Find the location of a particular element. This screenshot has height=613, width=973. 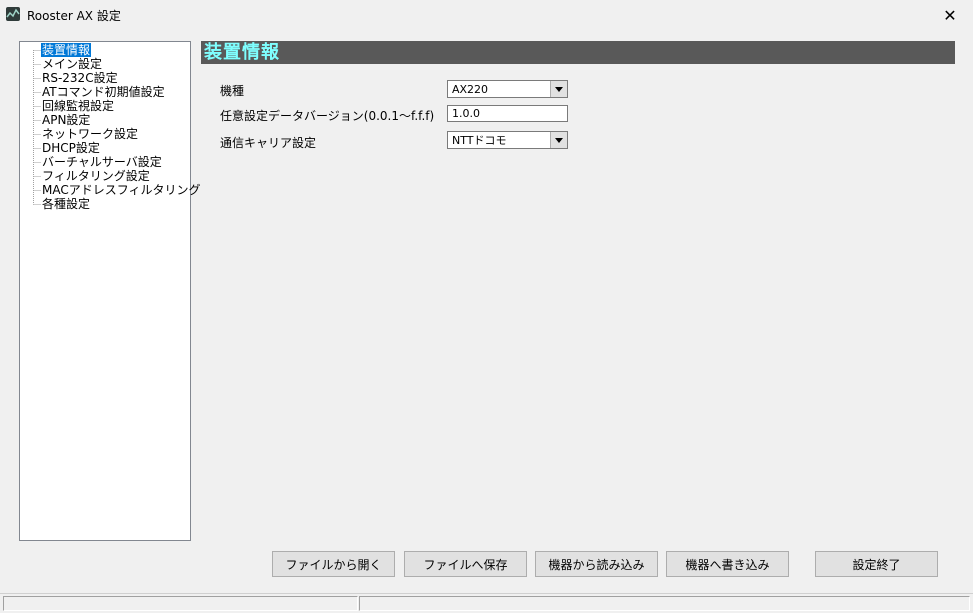

status-pane-left is located at coordinates (180, 603).